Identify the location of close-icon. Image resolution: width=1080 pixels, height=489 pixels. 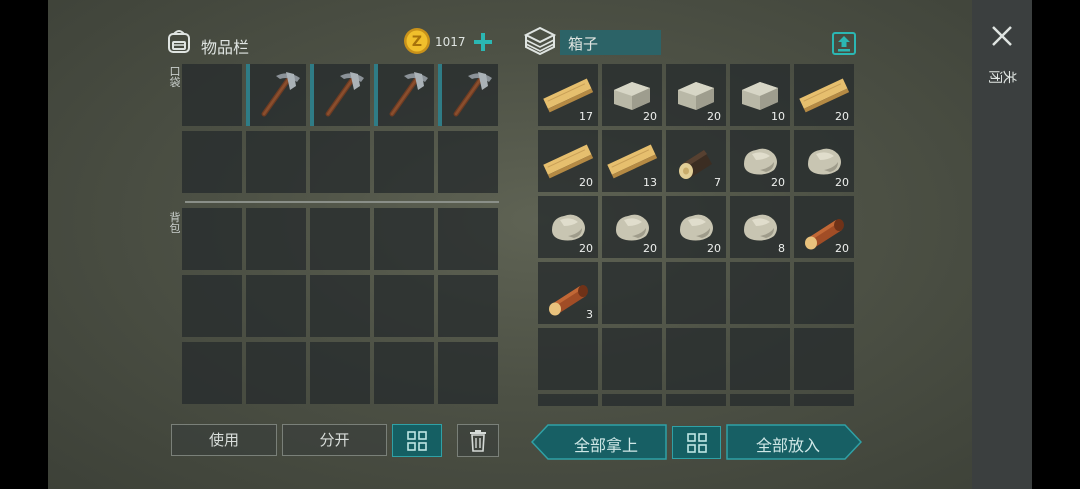
(1002, 36).